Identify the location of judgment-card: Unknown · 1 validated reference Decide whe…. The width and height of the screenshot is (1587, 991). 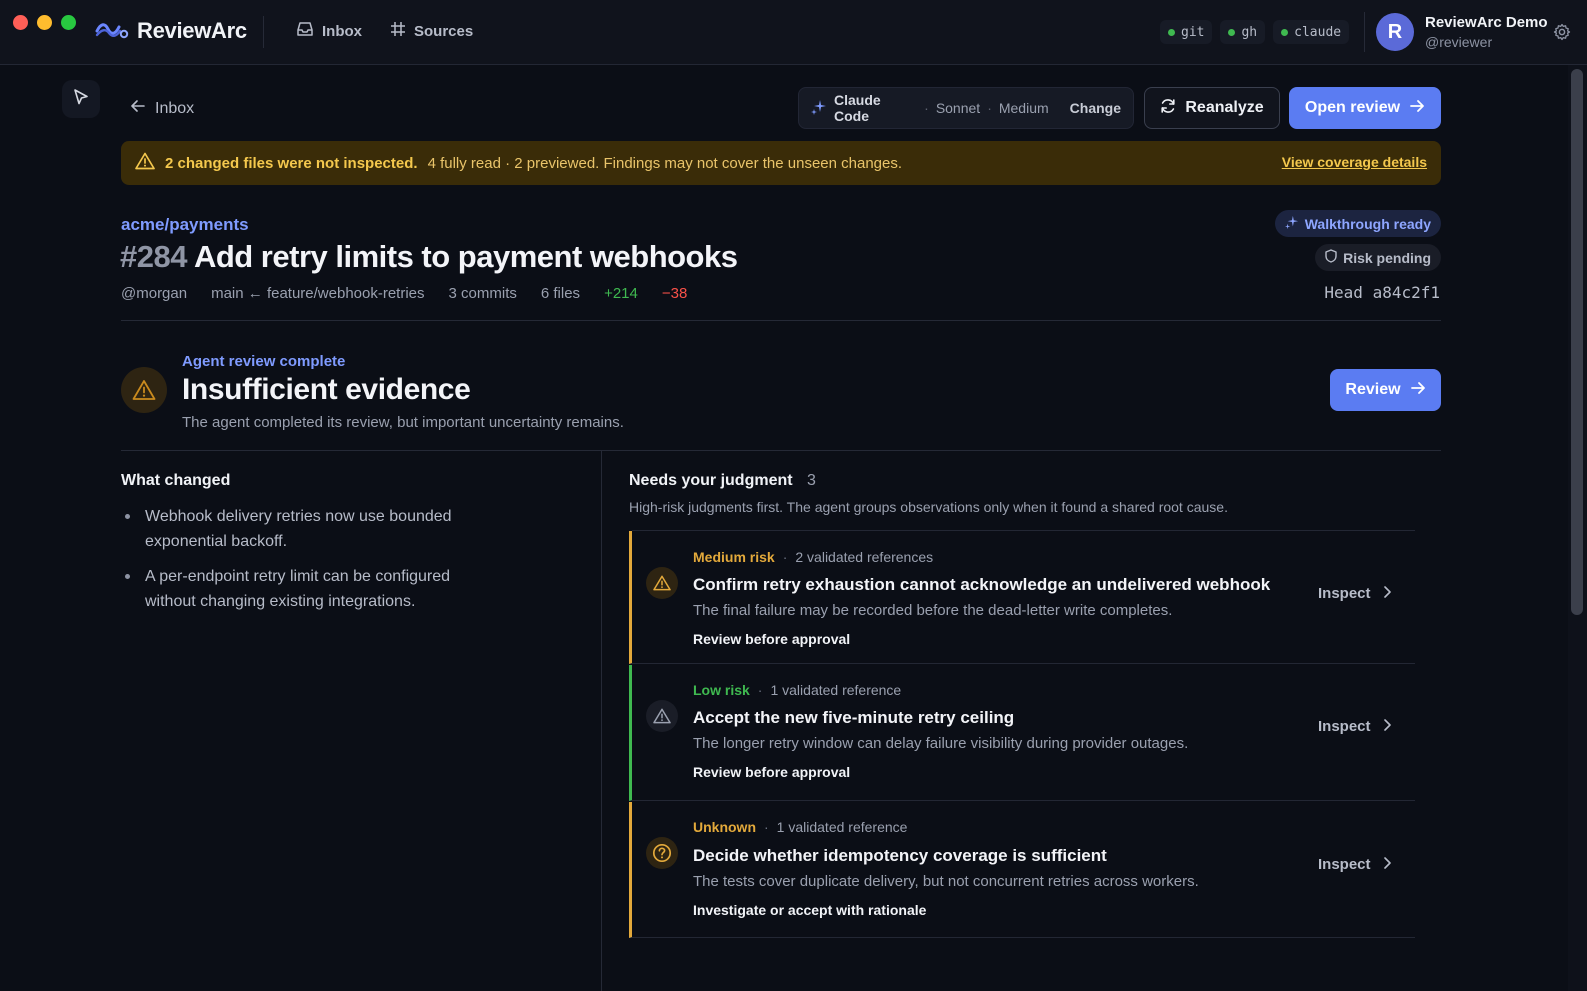
(1022, 870).